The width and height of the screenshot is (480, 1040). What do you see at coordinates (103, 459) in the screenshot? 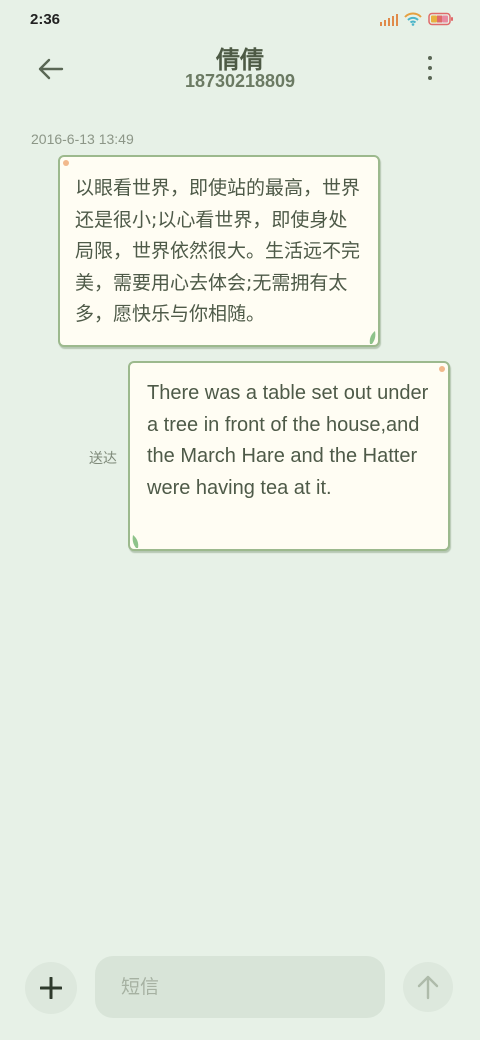
I see `delivery-status: 送达` at bounding box center [103, 459].